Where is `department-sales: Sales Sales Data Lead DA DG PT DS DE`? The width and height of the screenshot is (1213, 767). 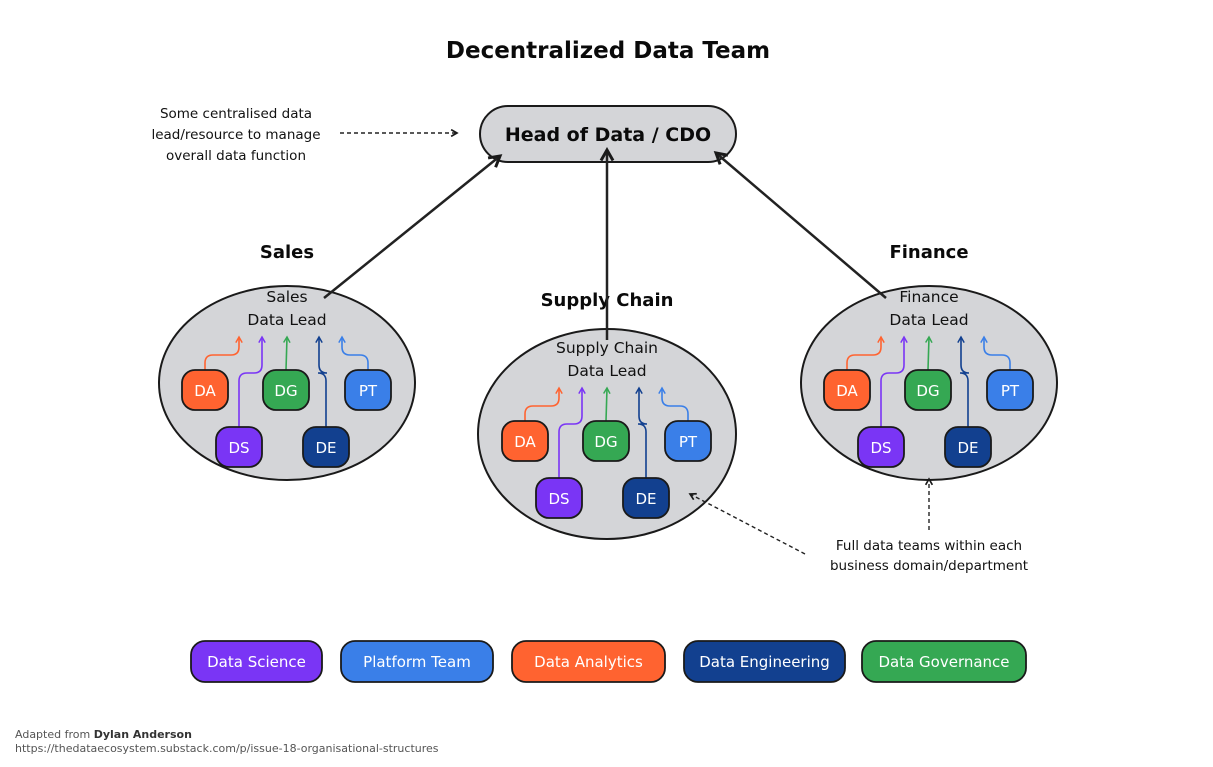 department-sales: Sales Sales Data Lead DA DG PT DS DE is located at coordinates (287, 361).